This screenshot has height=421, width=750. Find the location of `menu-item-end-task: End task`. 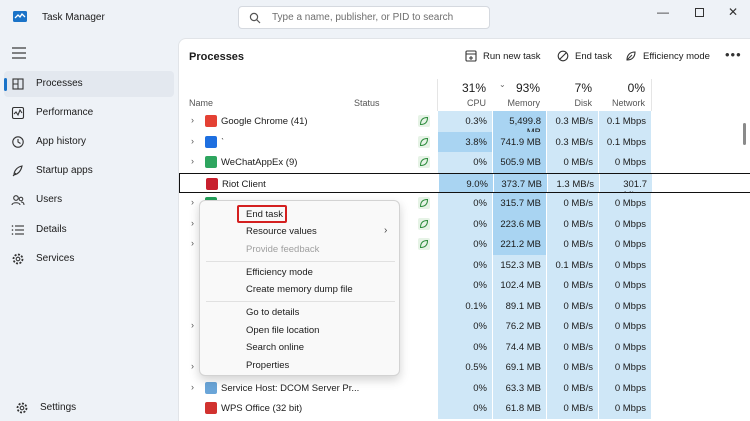

menu-item-end-task: End task is located at coordinates (264, 214).